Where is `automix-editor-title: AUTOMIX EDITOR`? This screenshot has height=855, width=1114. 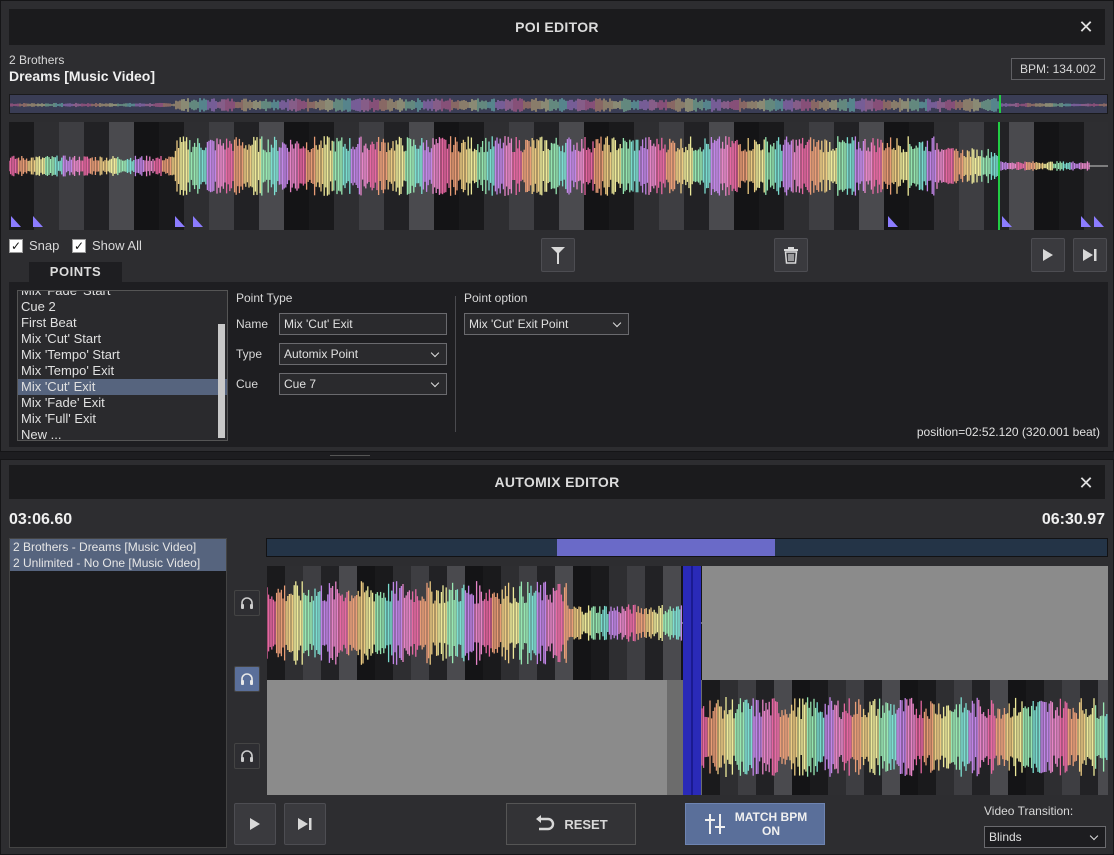
automix-editor-title: AUTOMIX EDITOR is located at coordinates (557, 482).